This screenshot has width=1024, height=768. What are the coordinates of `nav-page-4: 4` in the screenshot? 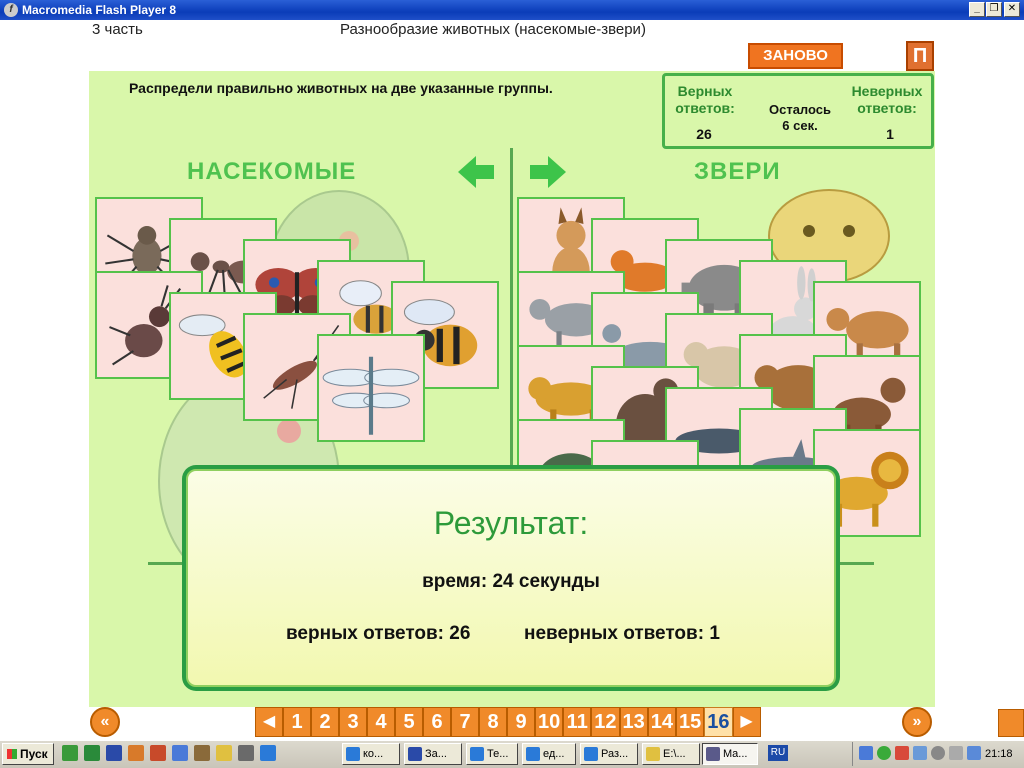 It's located at (381, 722).